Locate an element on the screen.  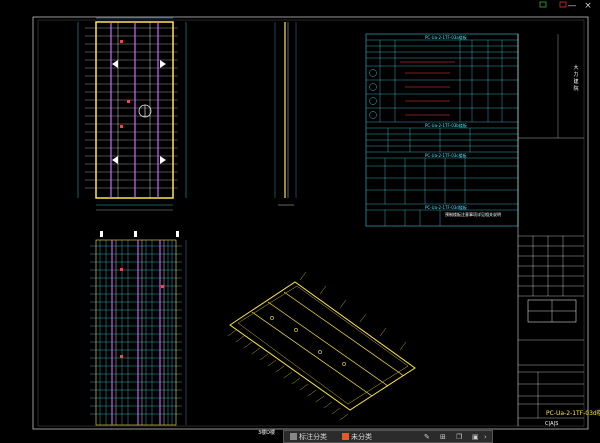
plan-view-top is located at coordinates (132, 114).